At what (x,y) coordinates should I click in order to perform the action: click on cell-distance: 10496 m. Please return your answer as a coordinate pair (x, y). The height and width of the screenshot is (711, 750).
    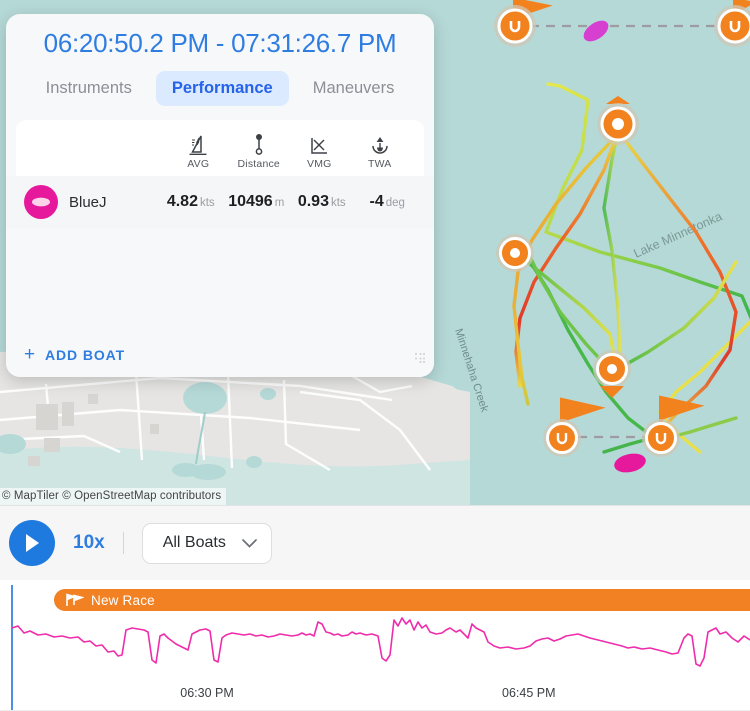
    Looking at the image, I should click on (257, 202).